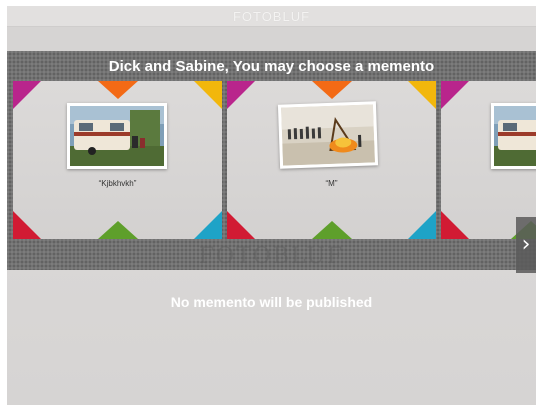  I want to click on sub-bar, so click(271, 39).